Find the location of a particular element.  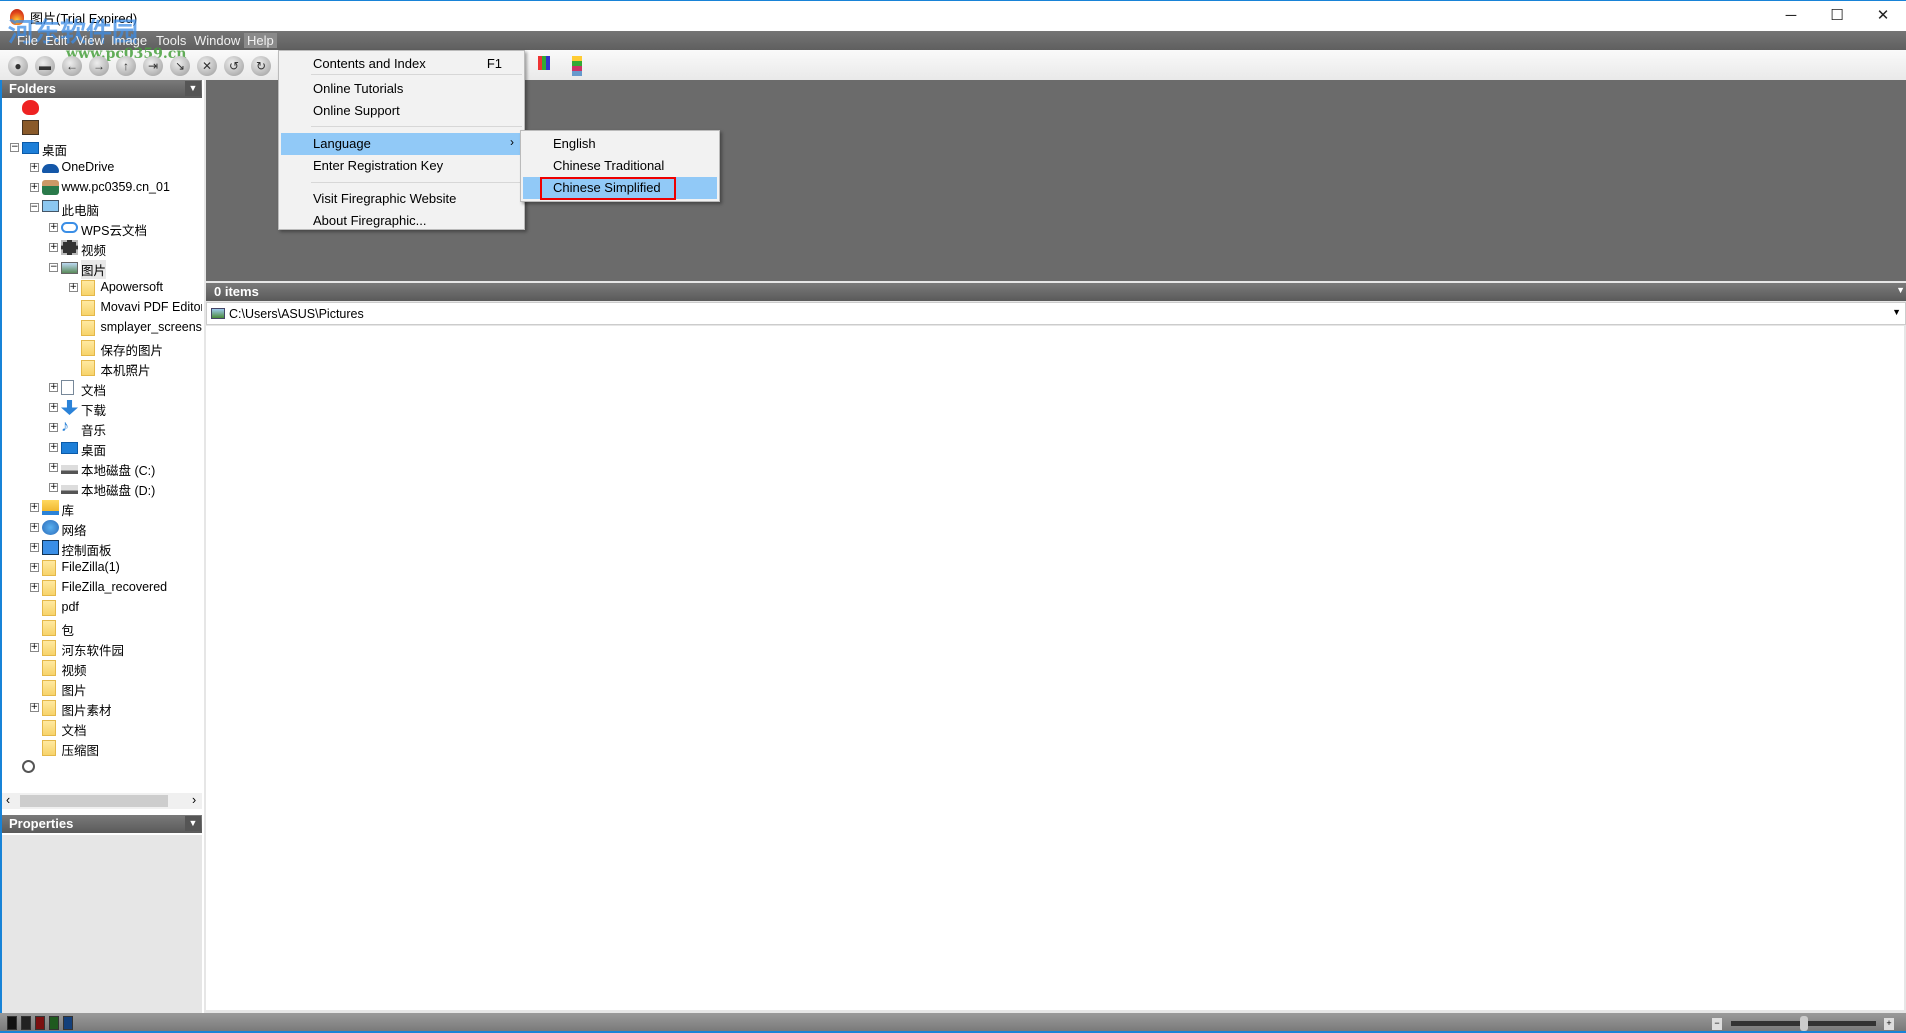

properties-dropdown-icon: ▼ is located at coordinates (193, 823).